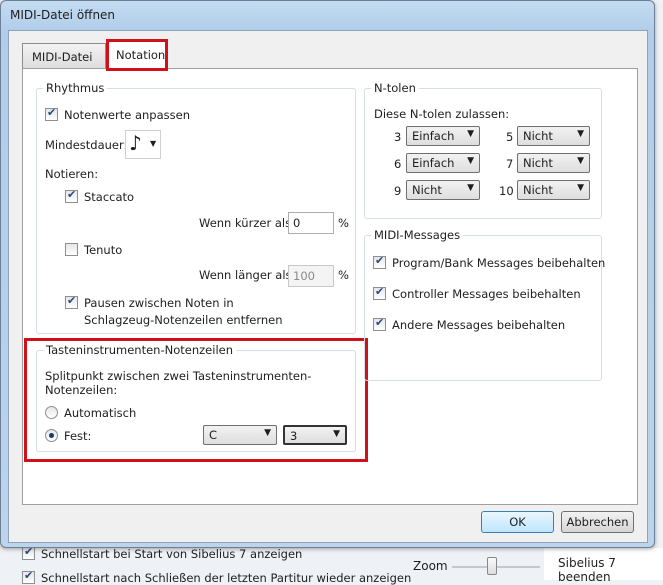  What do you see at coordinates (398, 191) in the screenshot?
I see `ntole-9-label: 9` at bounding box center [398, 191].